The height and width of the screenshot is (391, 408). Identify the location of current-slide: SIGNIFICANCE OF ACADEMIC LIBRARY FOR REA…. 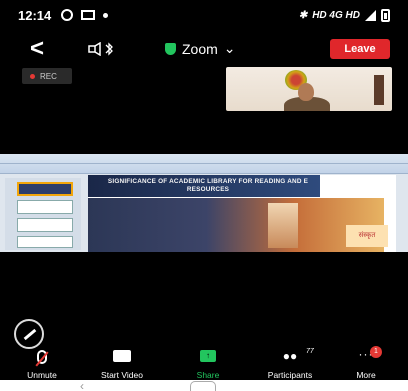
(242, 213).